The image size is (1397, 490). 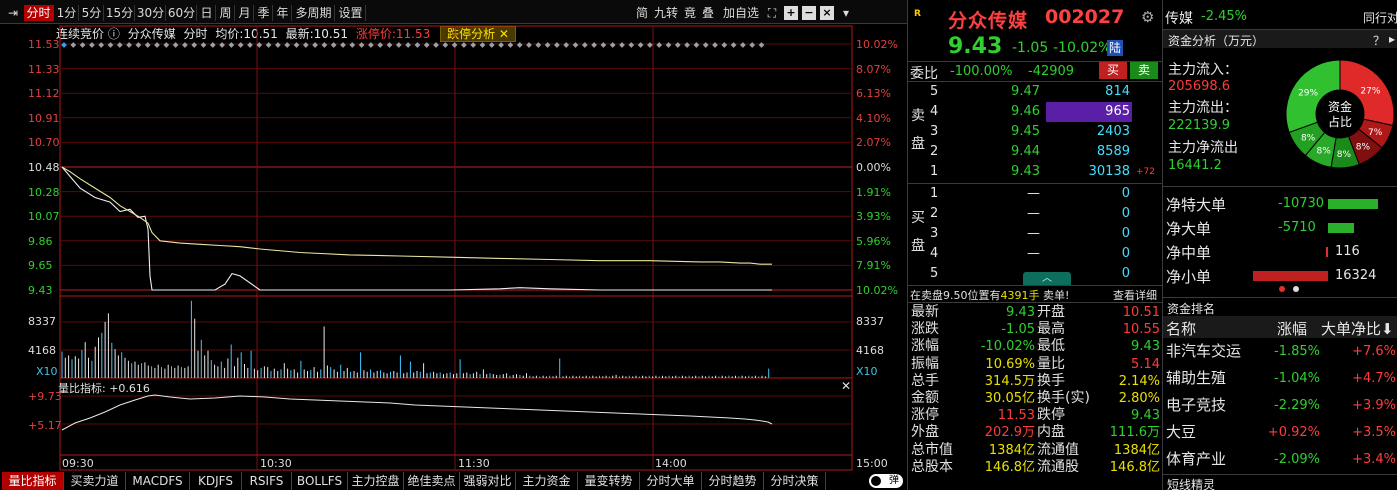 What do you see at coordinates (1047, 278) in the screenshot?
I see `expand-up-icon: ︿` at bounding box center [1047, 278].